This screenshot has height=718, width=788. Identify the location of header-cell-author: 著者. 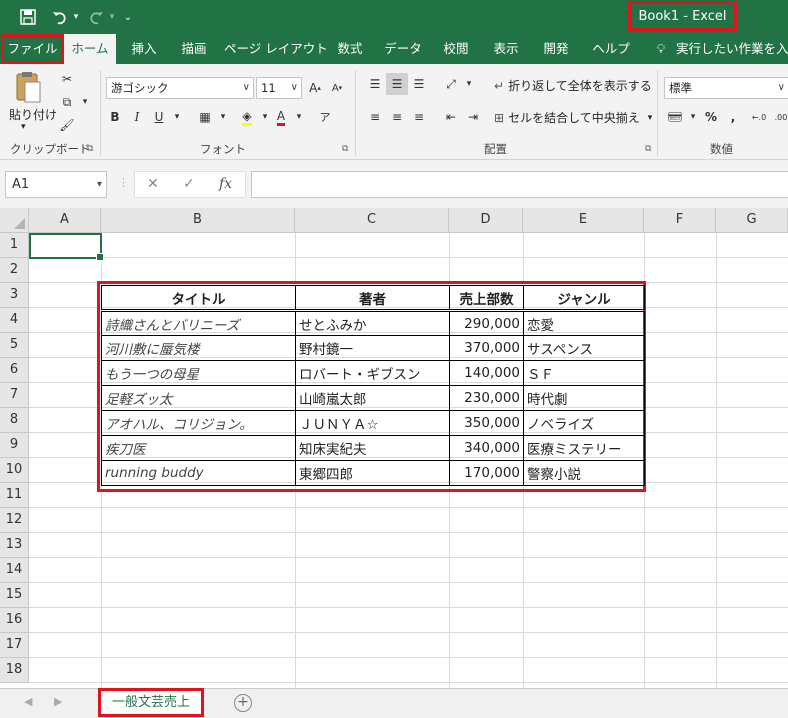
(372, 298).